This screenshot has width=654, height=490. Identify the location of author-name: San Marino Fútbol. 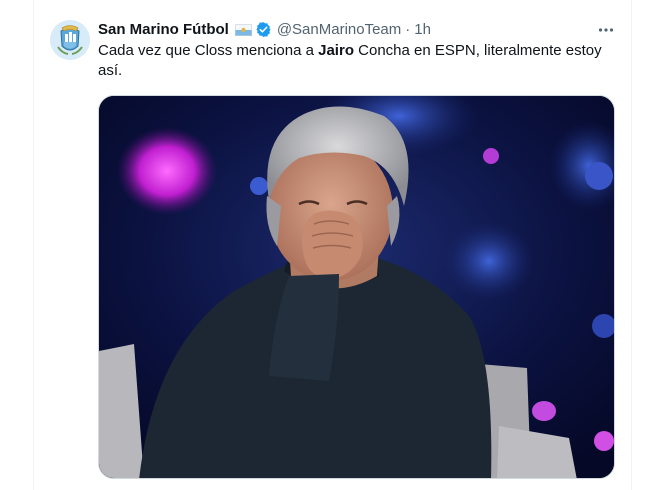
(163, 29).